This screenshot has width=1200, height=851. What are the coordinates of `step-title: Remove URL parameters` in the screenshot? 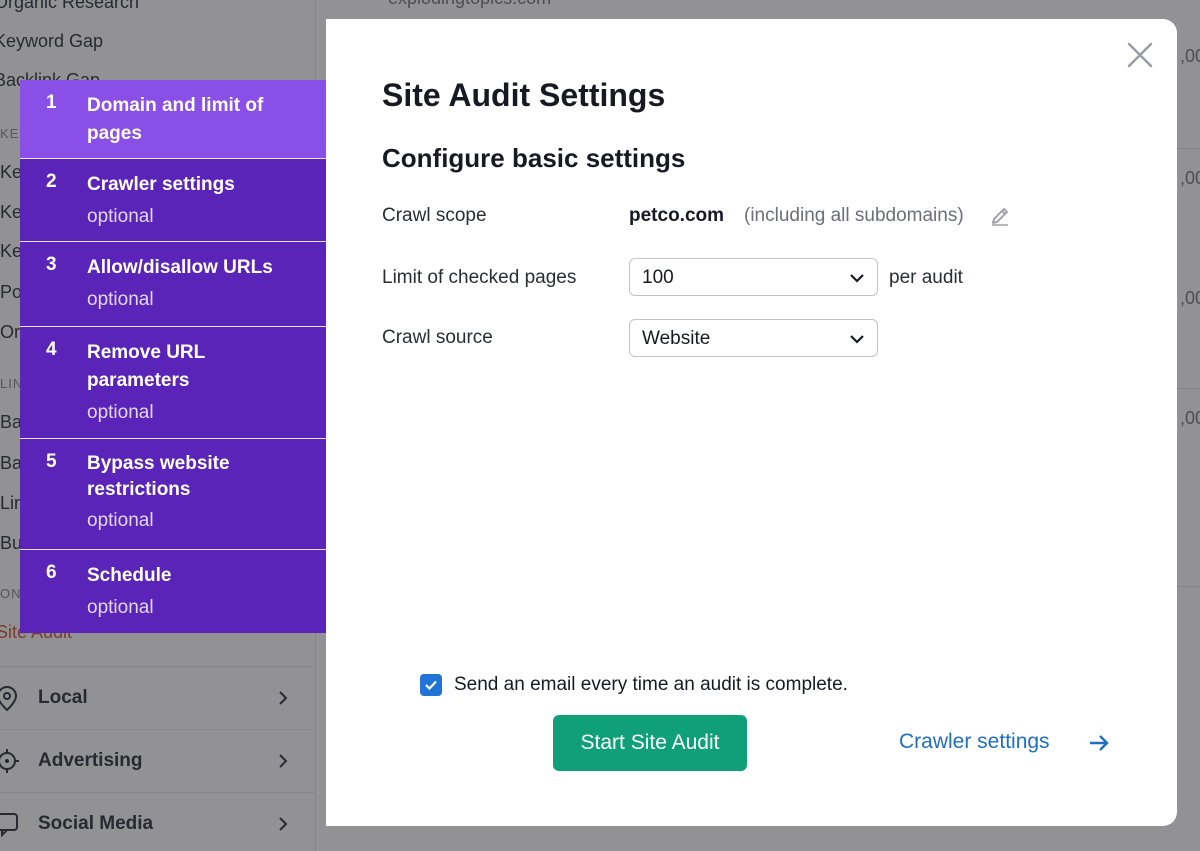 It's located at (146, 366).